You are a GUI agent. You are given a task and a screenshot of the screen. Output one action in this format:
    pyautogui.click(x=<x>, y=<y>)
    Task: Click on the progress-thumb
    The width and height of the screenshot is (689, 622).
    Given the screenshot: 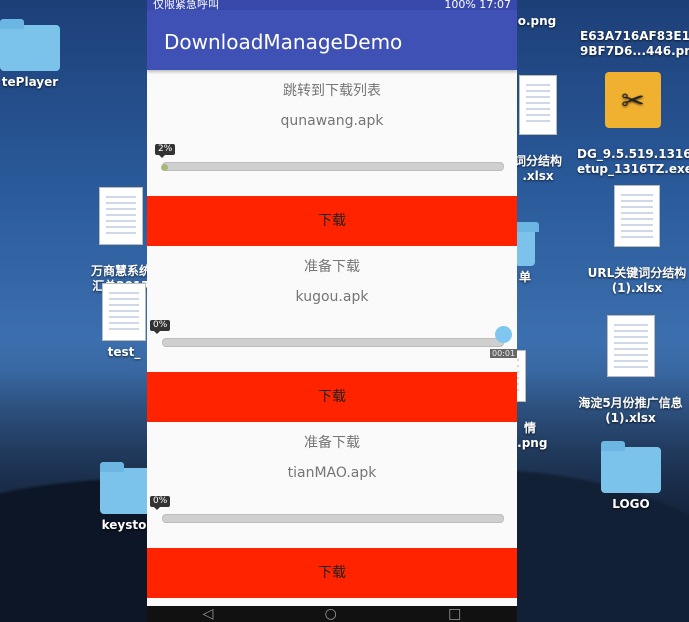 What is the action you would take?
    pyautogui.click(x=164, y=167)
    